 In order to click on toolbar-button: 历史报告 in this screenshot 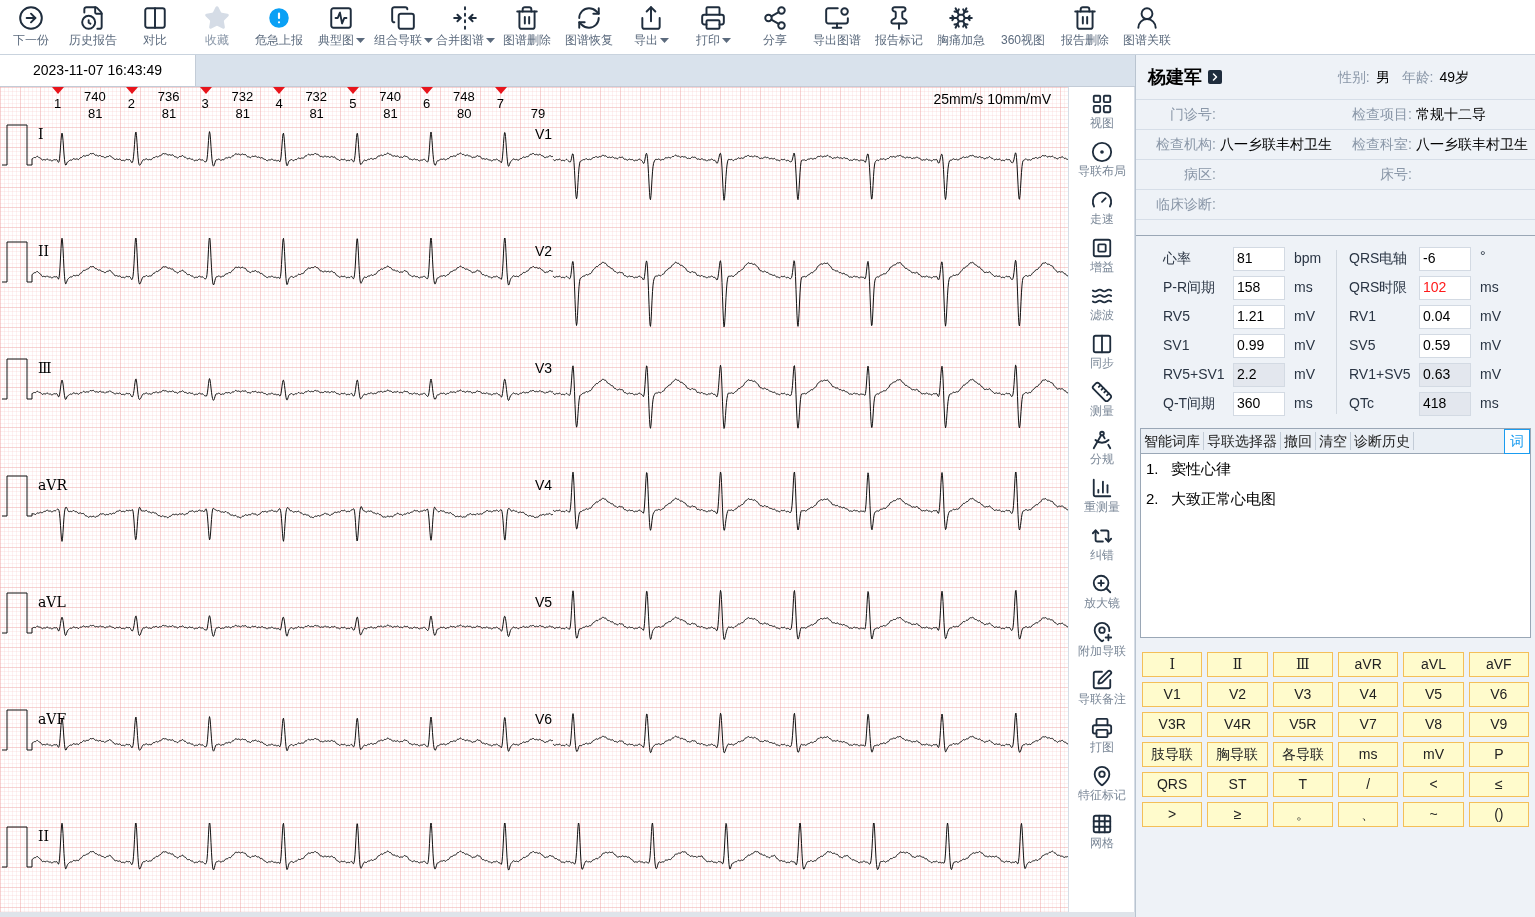, I will do `click(93, 25)`.